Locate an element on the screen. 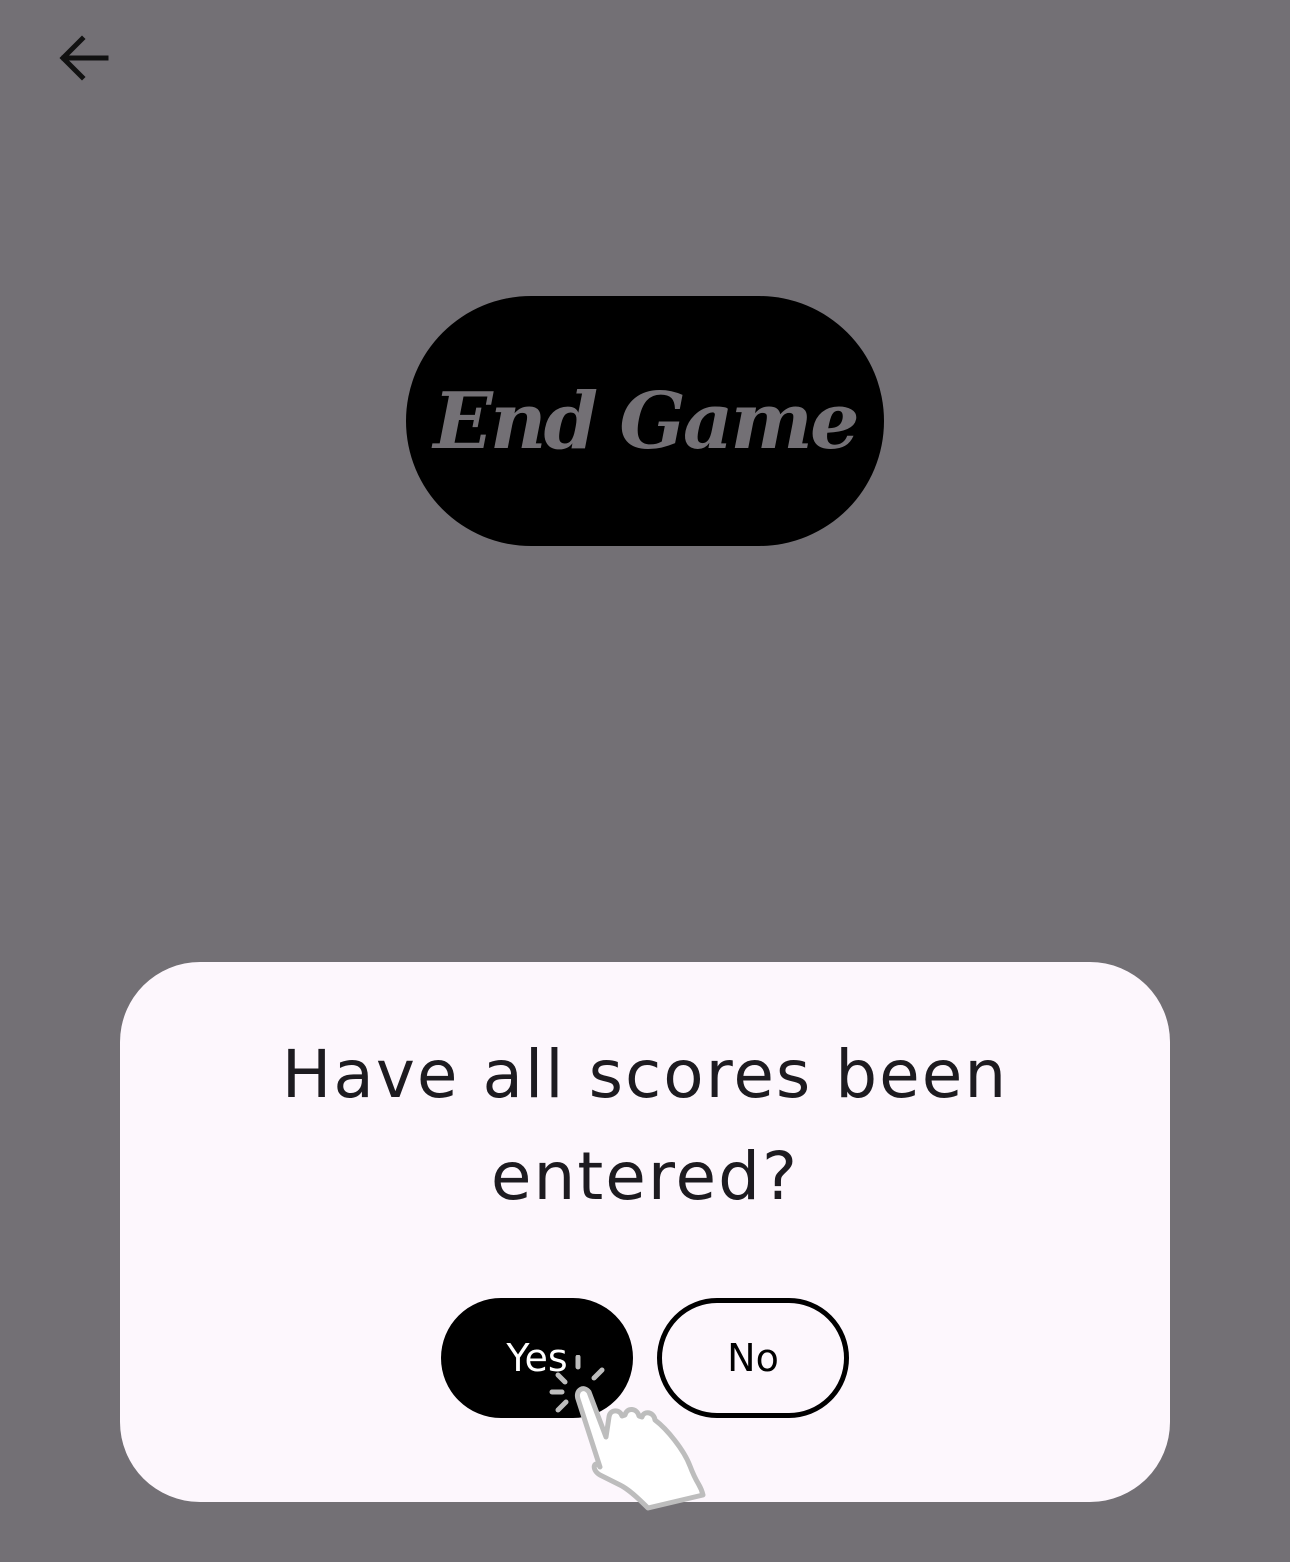  yes-button: Yes is located at coordinates (537, 1358).